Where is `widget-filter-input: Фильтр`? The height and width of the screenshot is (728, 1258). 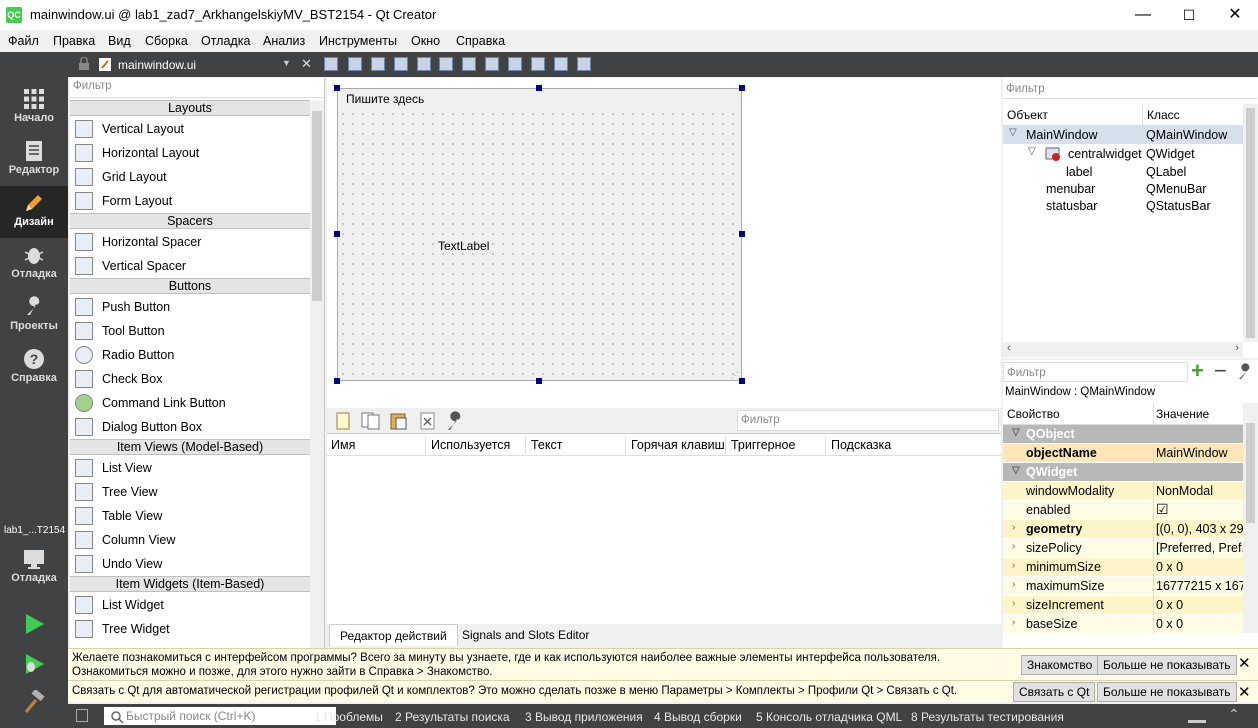
widget-filter-input: Фильтр is located at coordinates (197, 89).